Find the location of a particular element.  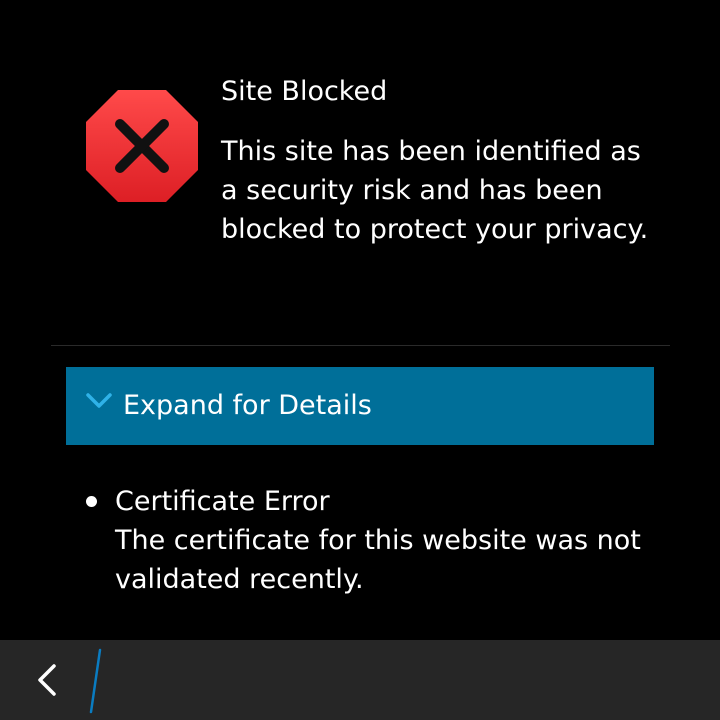

toolbar-divider-slash is located at coordinates (95, 681).